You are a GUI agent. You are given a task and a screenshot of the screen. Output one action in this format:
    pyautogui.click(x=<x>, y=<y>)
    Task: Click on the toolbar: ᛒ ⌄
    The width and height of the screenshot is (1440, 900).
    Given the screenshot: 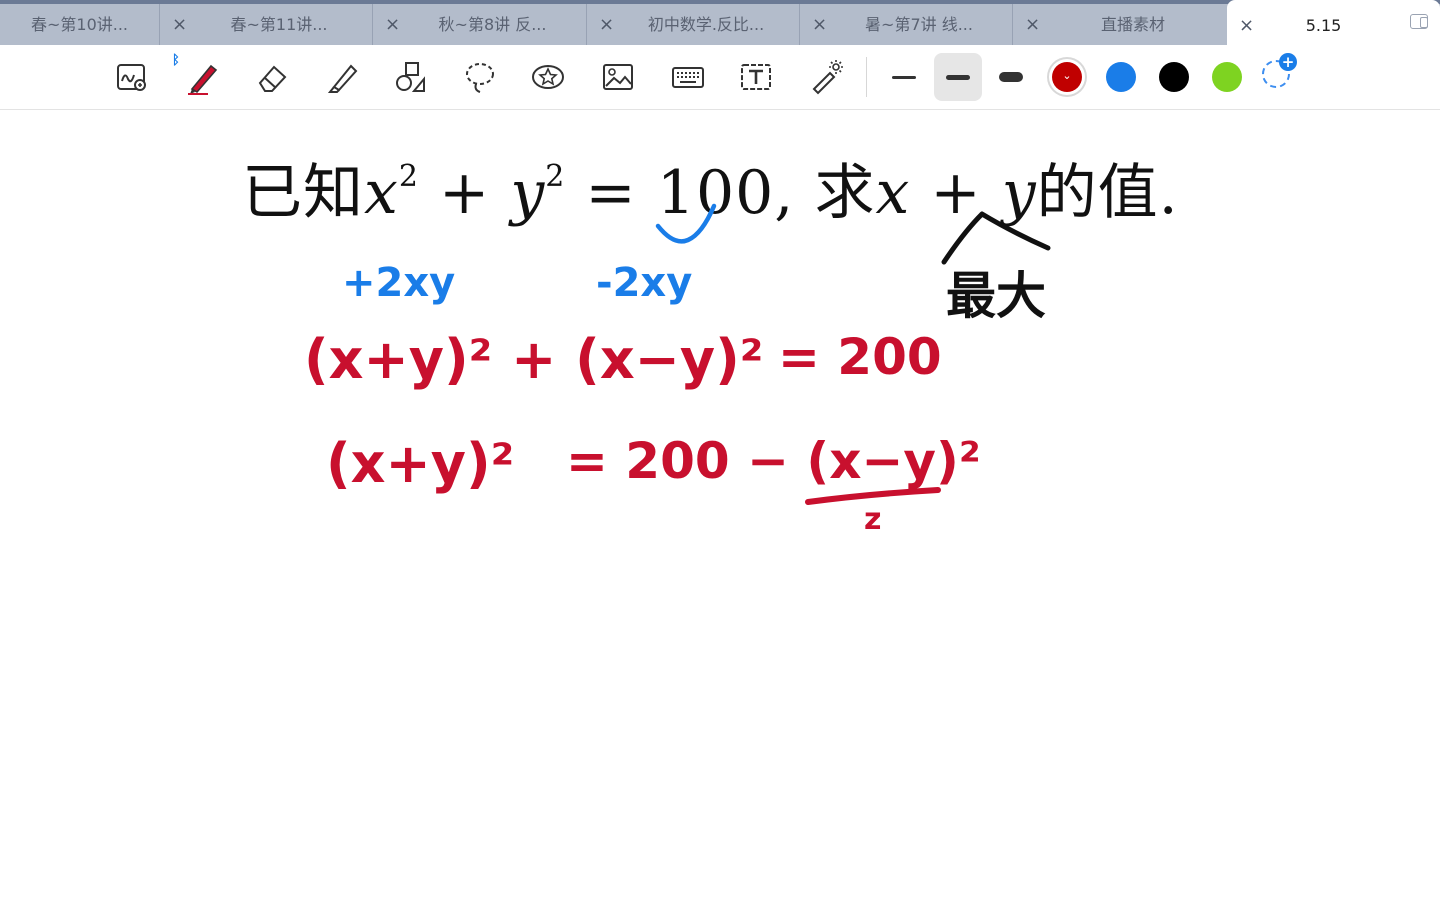 What is the action you would take?
    pyautogui.click(x=720, y=77)
    